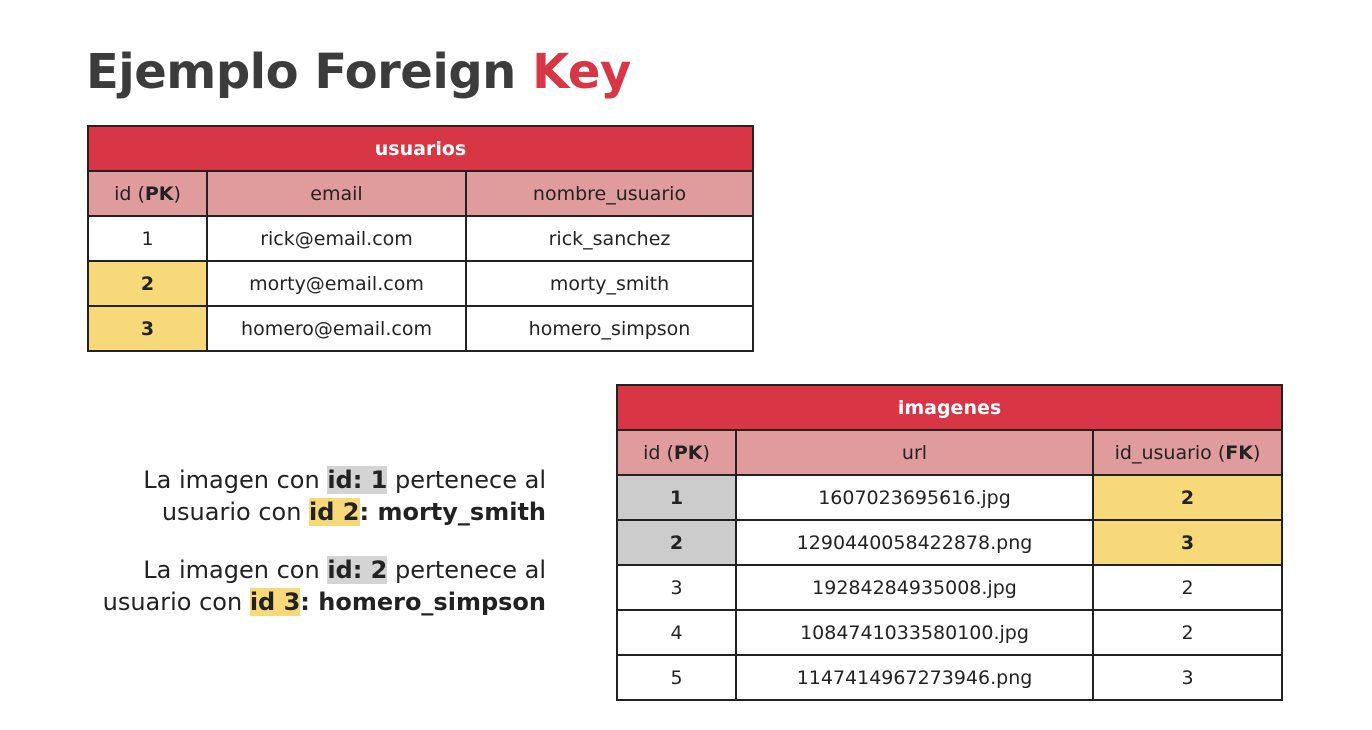  Describe the element at coordinates (423, 602) in the screenshot. I see `note-user-name: : homero_simpson` at that location.